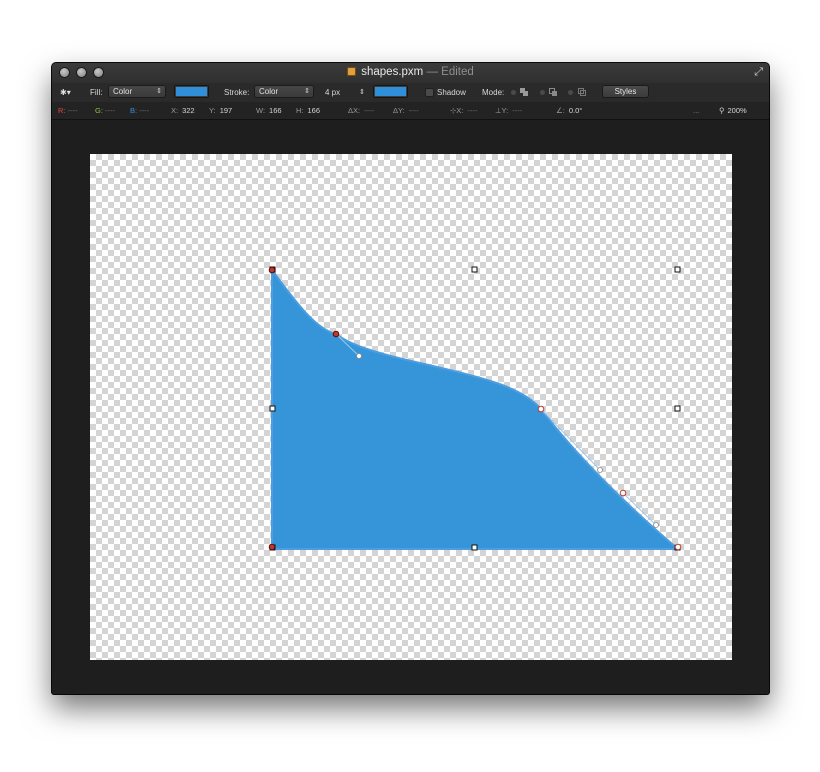 This screenshot has width=820, height=772. I want to click on angle-label: ∠:, so click(560, 110).